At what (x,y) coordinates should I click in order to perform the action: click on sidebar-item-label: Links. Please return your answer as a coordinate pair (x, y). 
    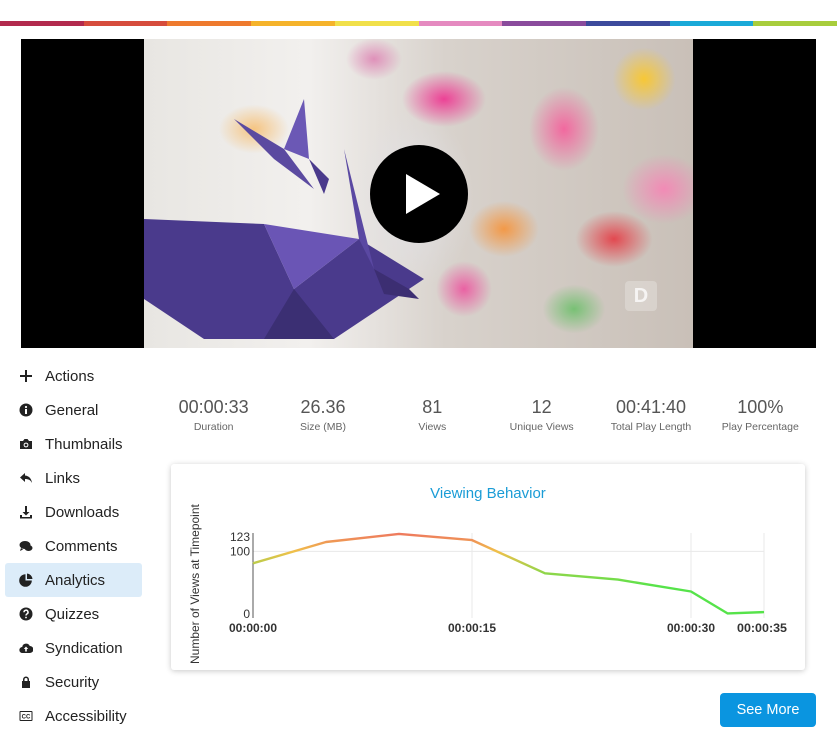
    Looking at the image, I should click on (63, 478).